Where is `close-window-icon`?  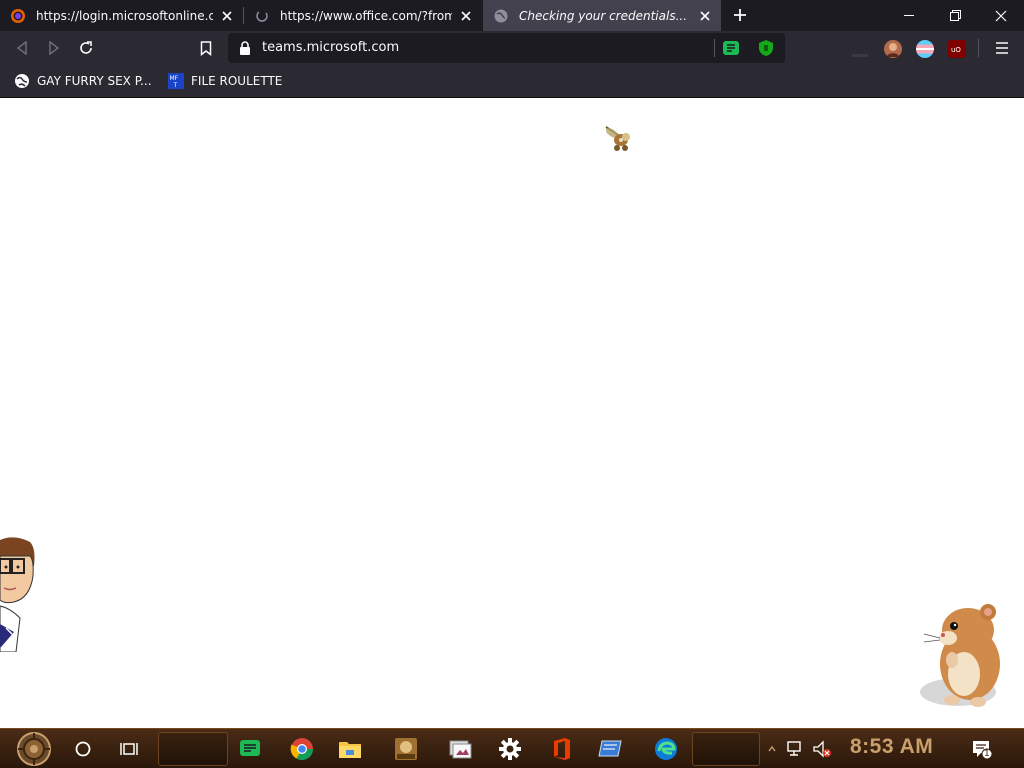 close-window-icon is located at coordinates (1001, 15).